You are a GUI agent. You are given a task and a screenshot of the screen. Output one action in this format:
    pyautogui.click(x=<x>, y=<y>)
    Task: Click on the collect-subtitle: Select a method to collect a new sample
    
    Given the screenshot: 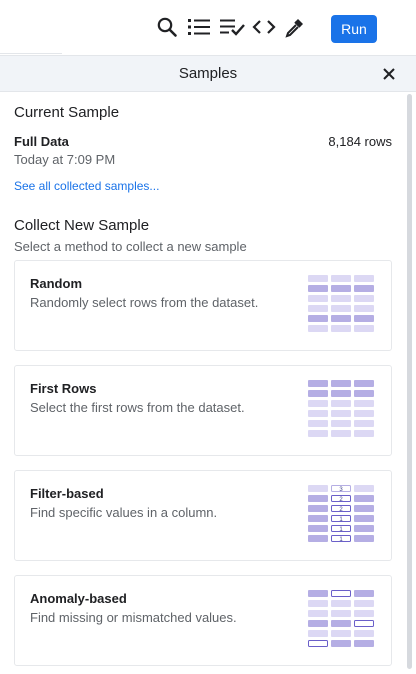 What is the action you would take?
    pyautogui.click(x=130, y=246)
    